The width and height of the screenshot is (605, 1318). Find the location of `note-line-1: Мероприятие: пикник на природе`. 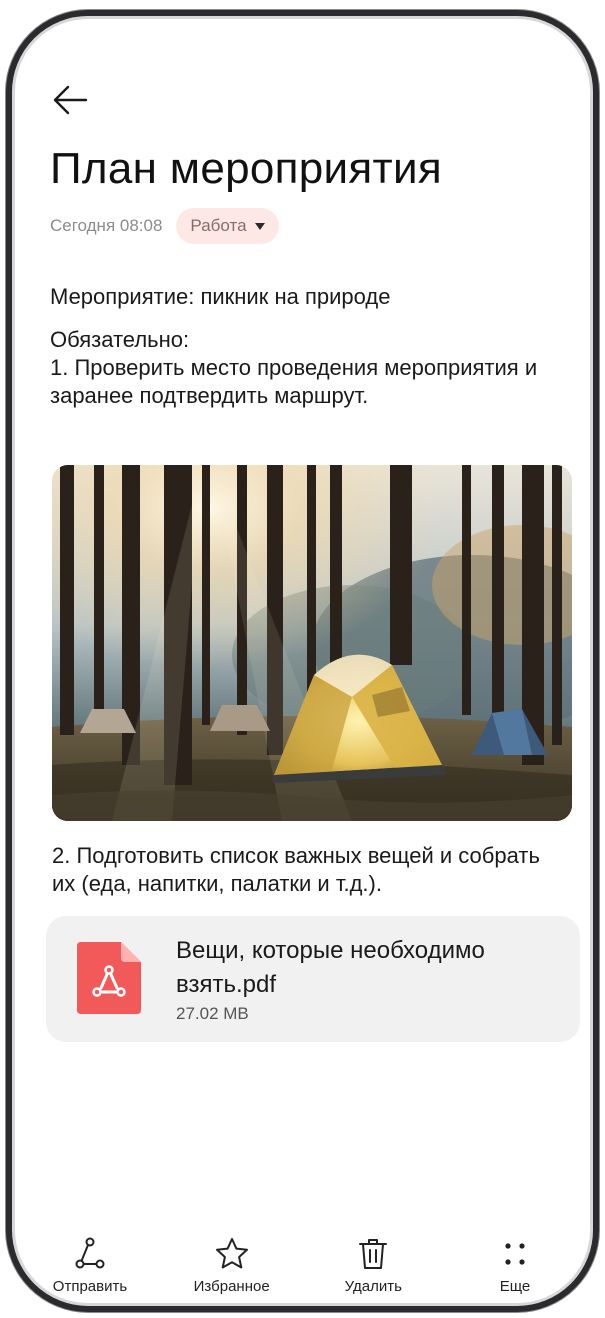

note-line-1: Мероприятие: пикник на природе is located at coordinates (305, 297).